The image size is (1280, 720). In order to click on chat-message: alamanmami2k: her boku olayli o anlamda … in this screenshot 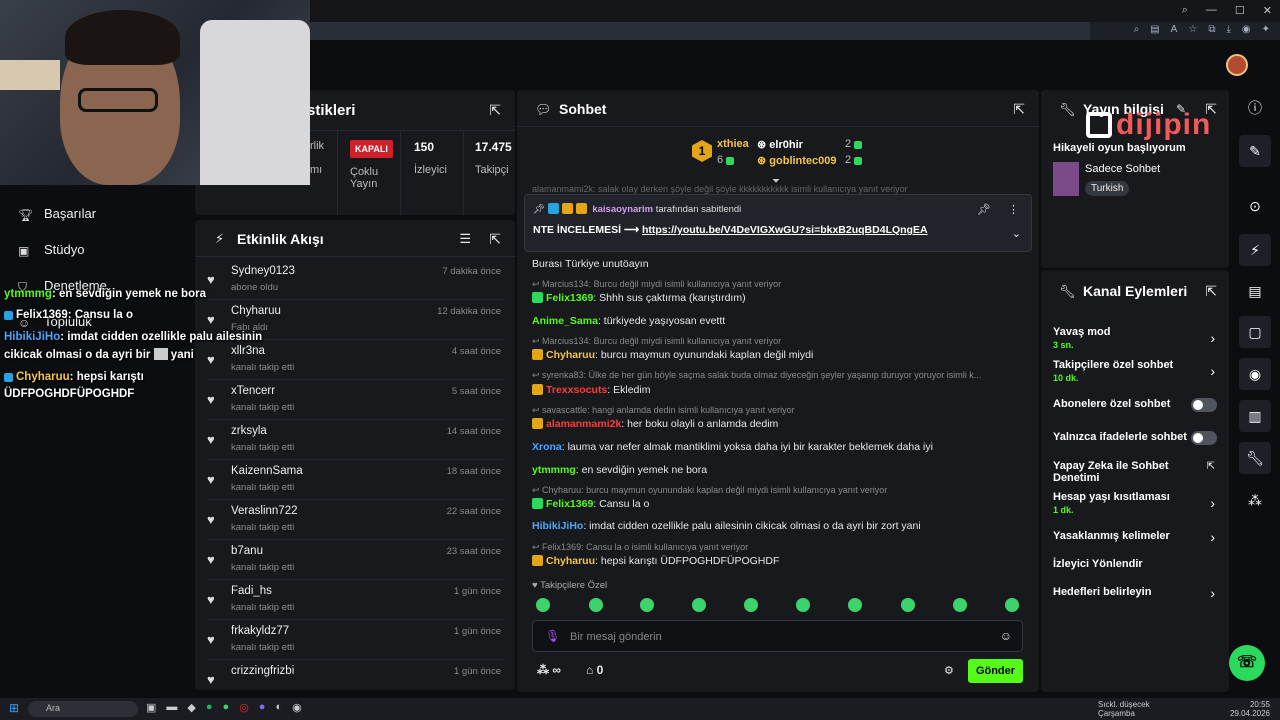, I will do `click(655, 424)`.